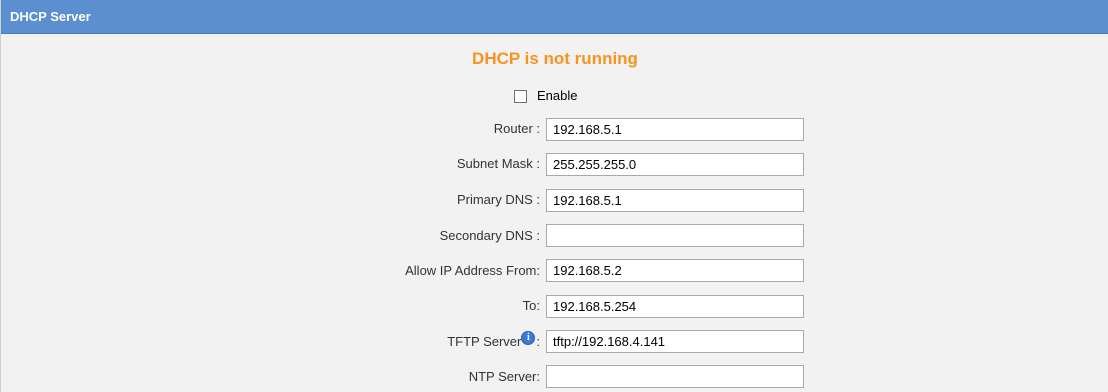 The image size is (1108, 392). Describe the element at coordinates (498, 199) in the screenshot. I see `primary-dns-label: Primary DNS :` at that location.